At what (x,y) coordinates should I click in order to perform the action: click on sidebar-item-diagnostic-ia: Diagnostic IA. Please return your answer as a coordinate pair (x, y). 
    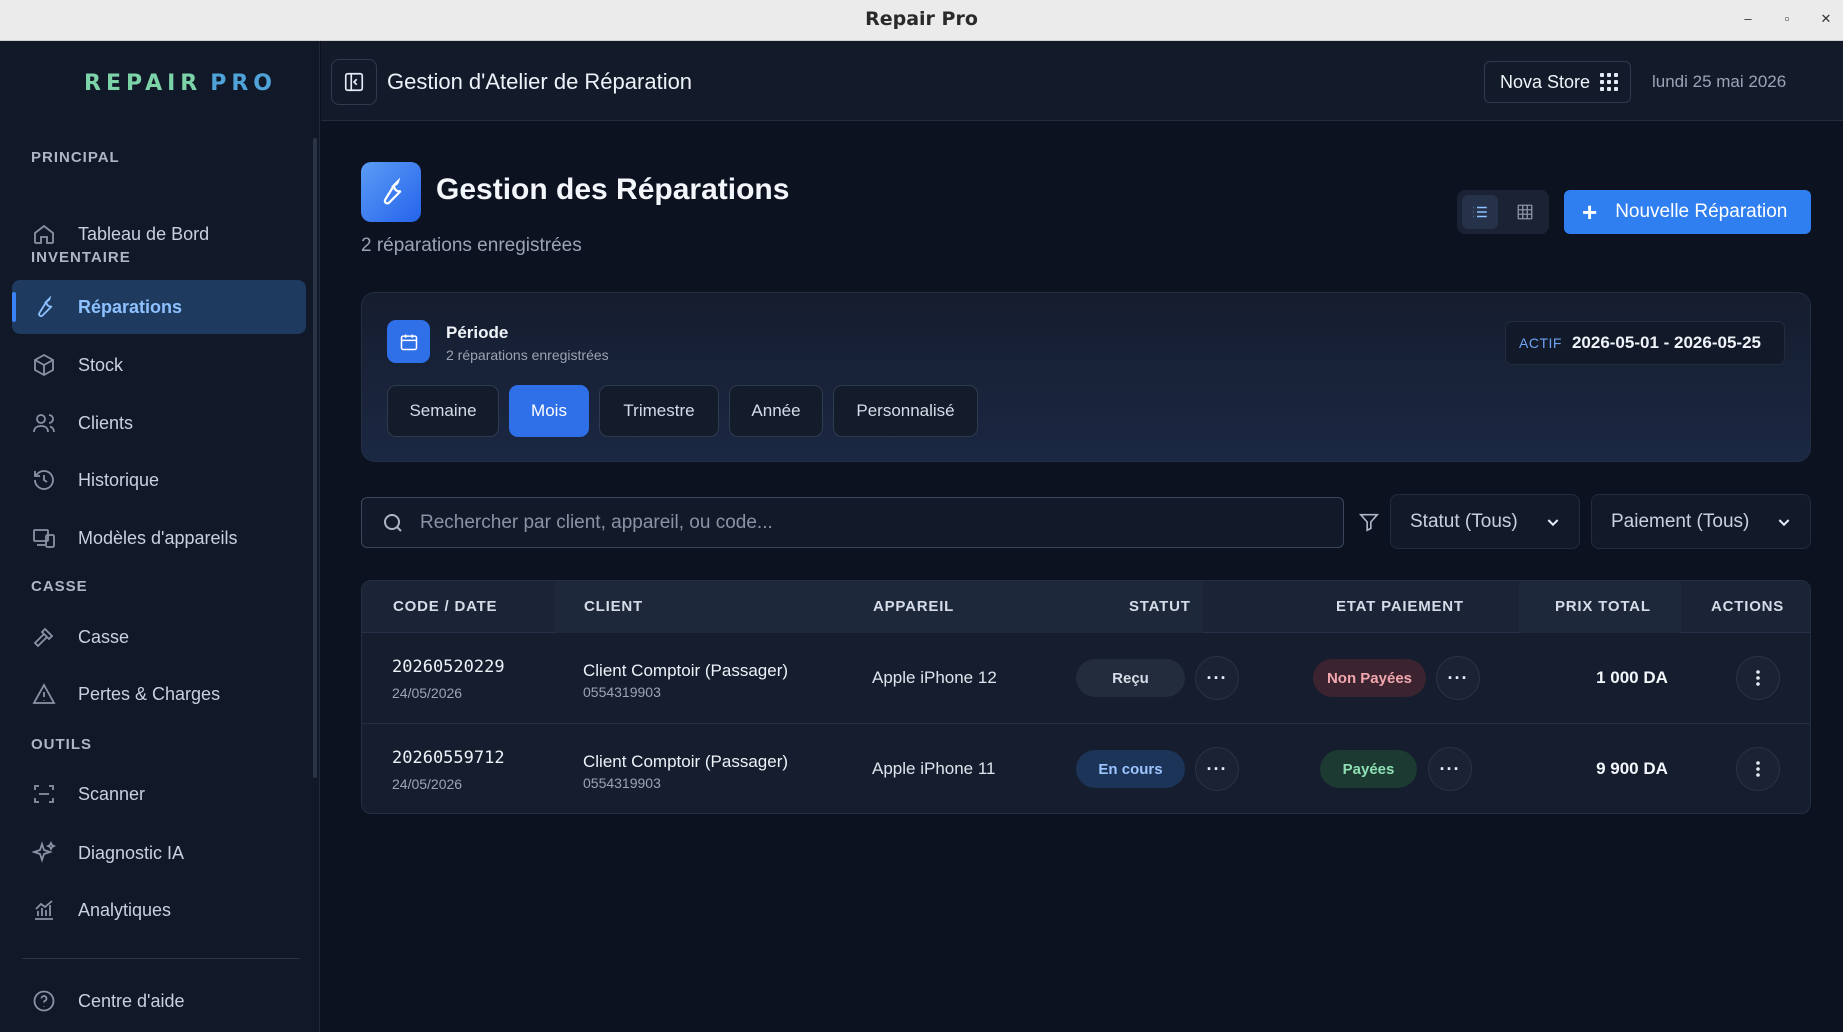
    Looking at the image, I should click on (159, 853).